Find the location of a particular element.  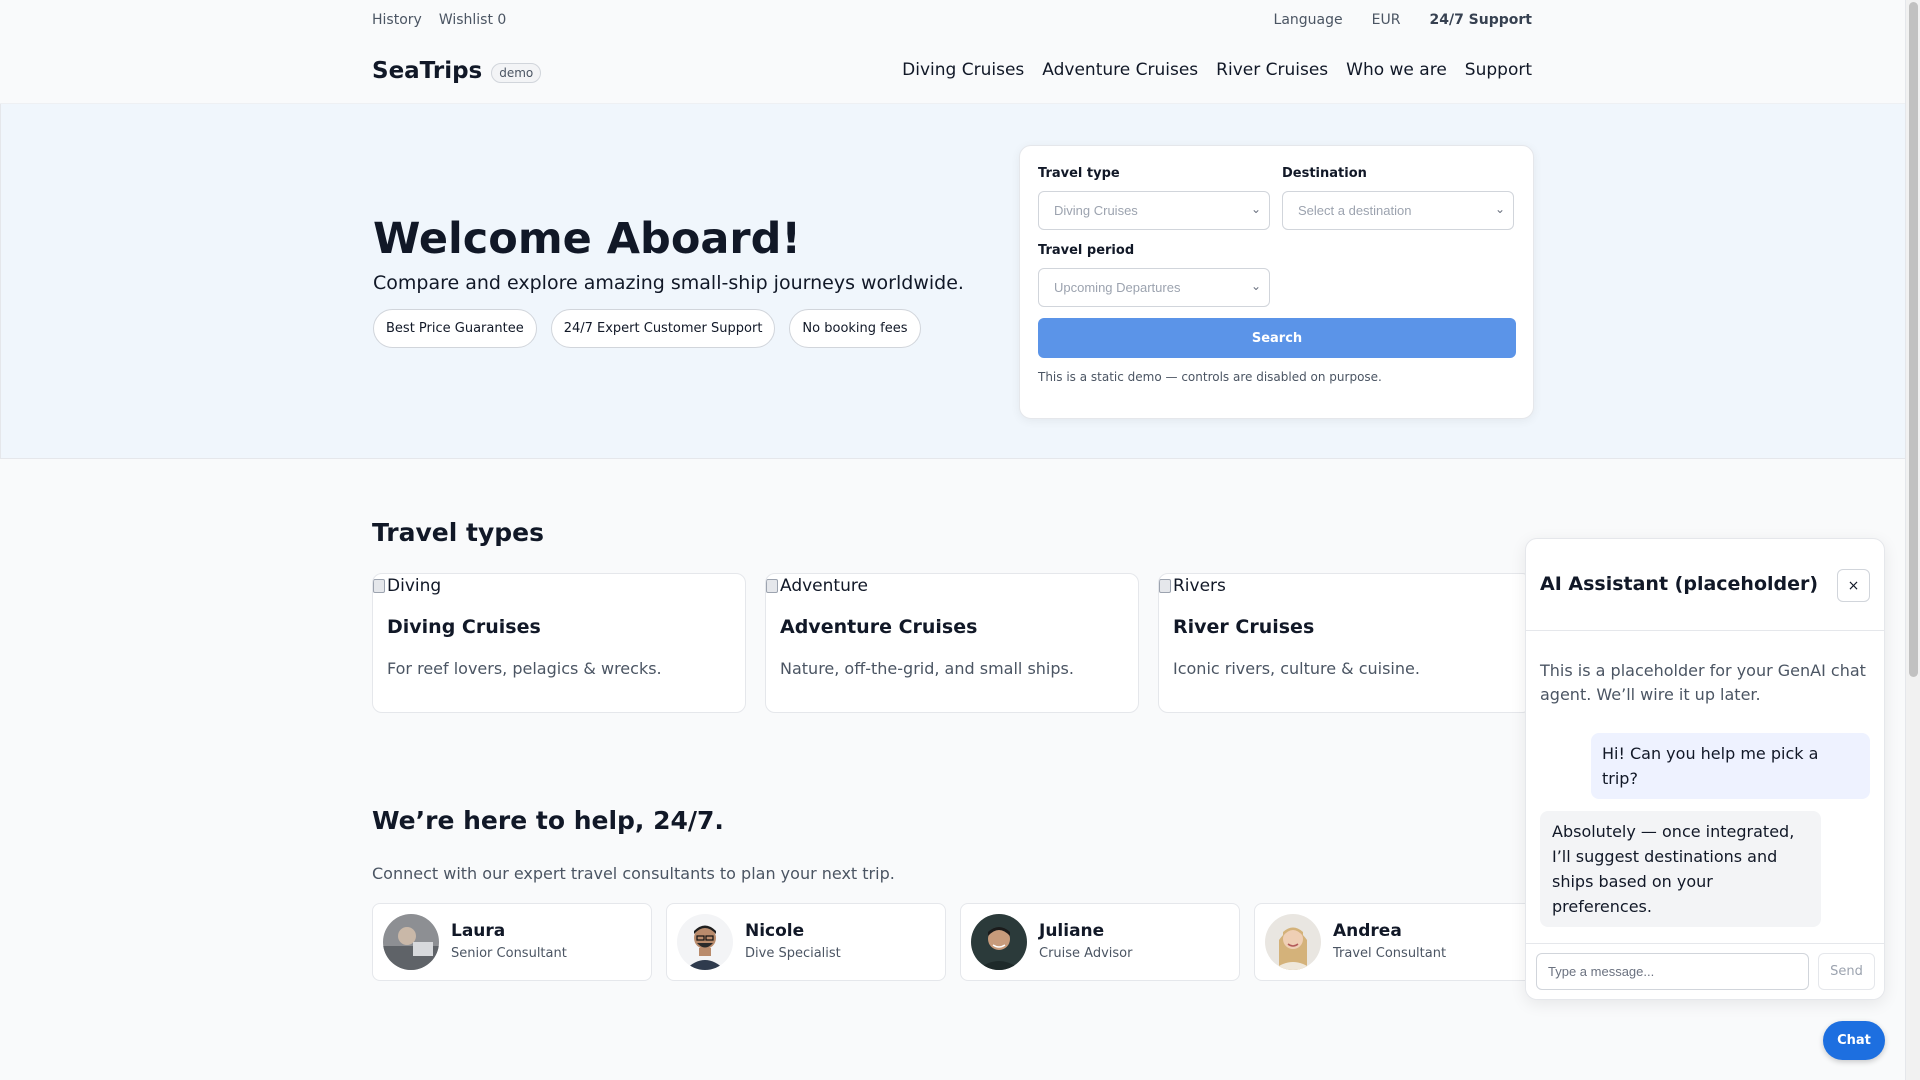

nav-river-cruises: River Cruises is located at coordinates (1272, 70).